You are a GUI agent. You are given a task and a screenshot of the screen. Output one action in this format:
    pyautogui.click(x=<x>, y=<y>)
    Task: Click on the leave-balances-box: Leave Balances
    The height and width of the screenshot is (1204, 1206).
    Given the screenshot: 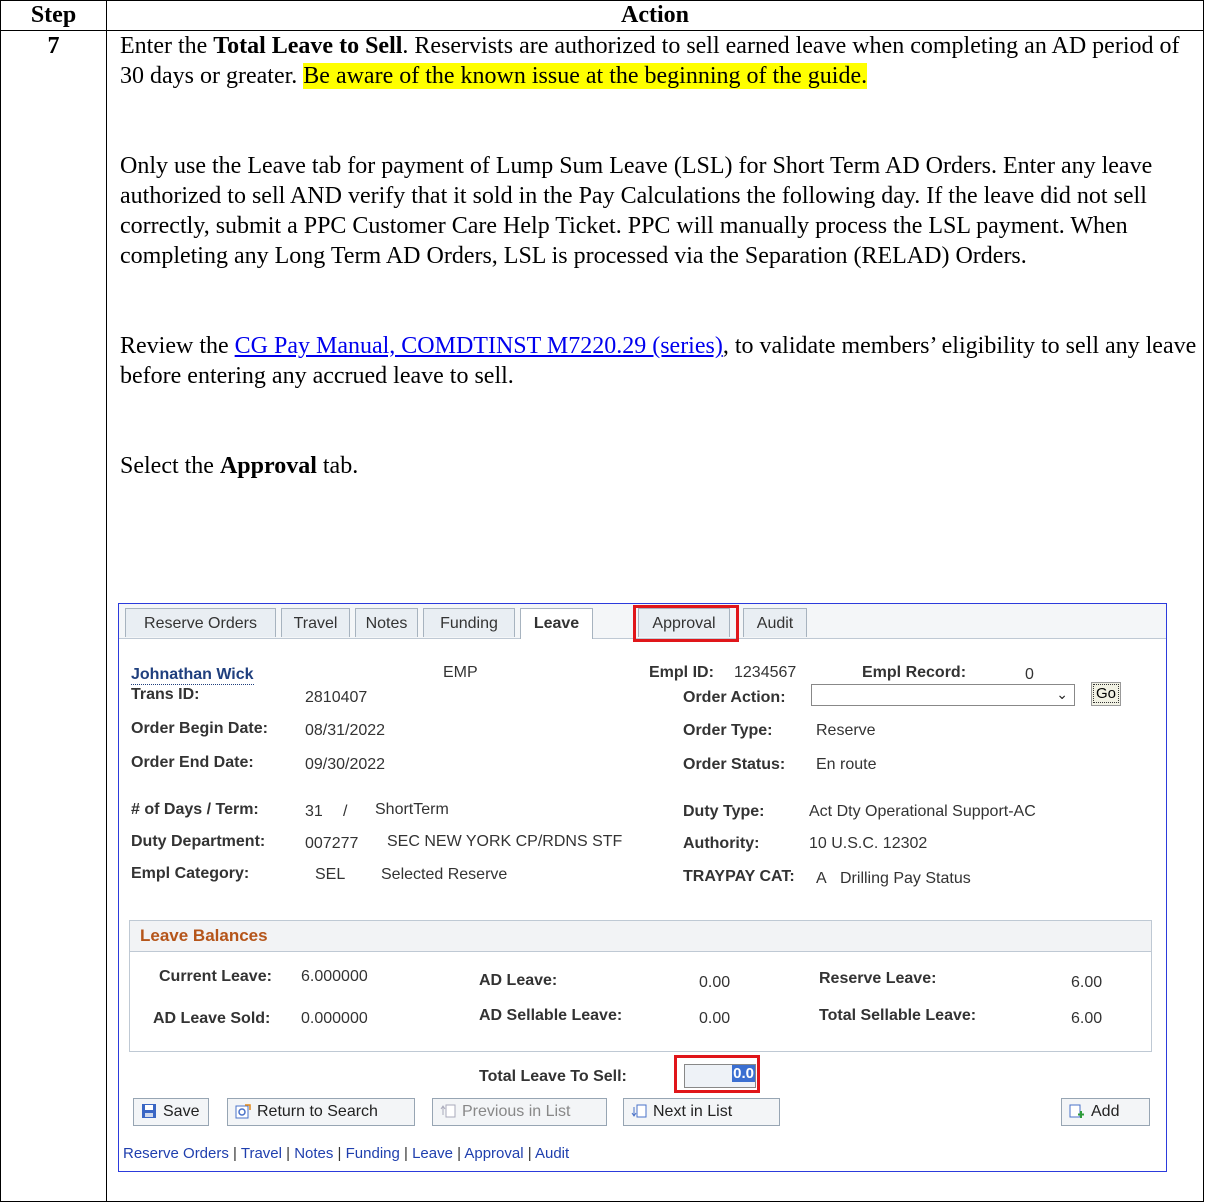 What is the action you would take?
    pyautogui.click(x=640, y=986)
    